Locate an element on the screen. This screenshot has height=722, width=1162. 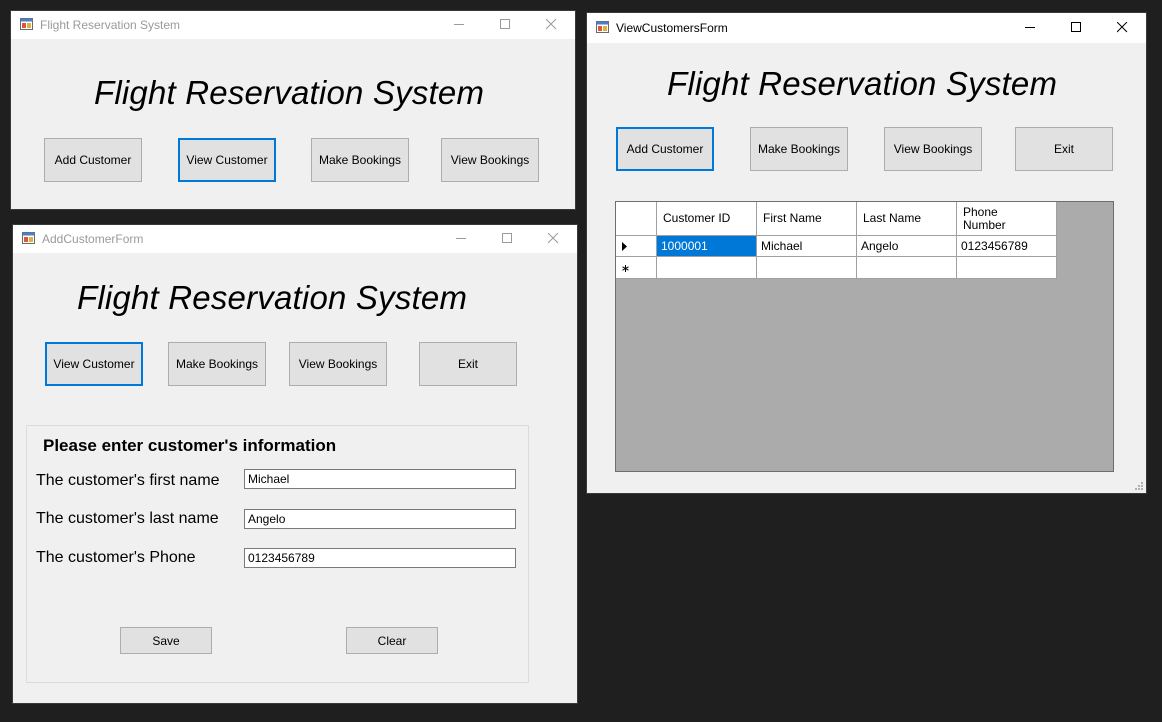
window-title: Flight Reservation System is located at coordinates (110, 25).